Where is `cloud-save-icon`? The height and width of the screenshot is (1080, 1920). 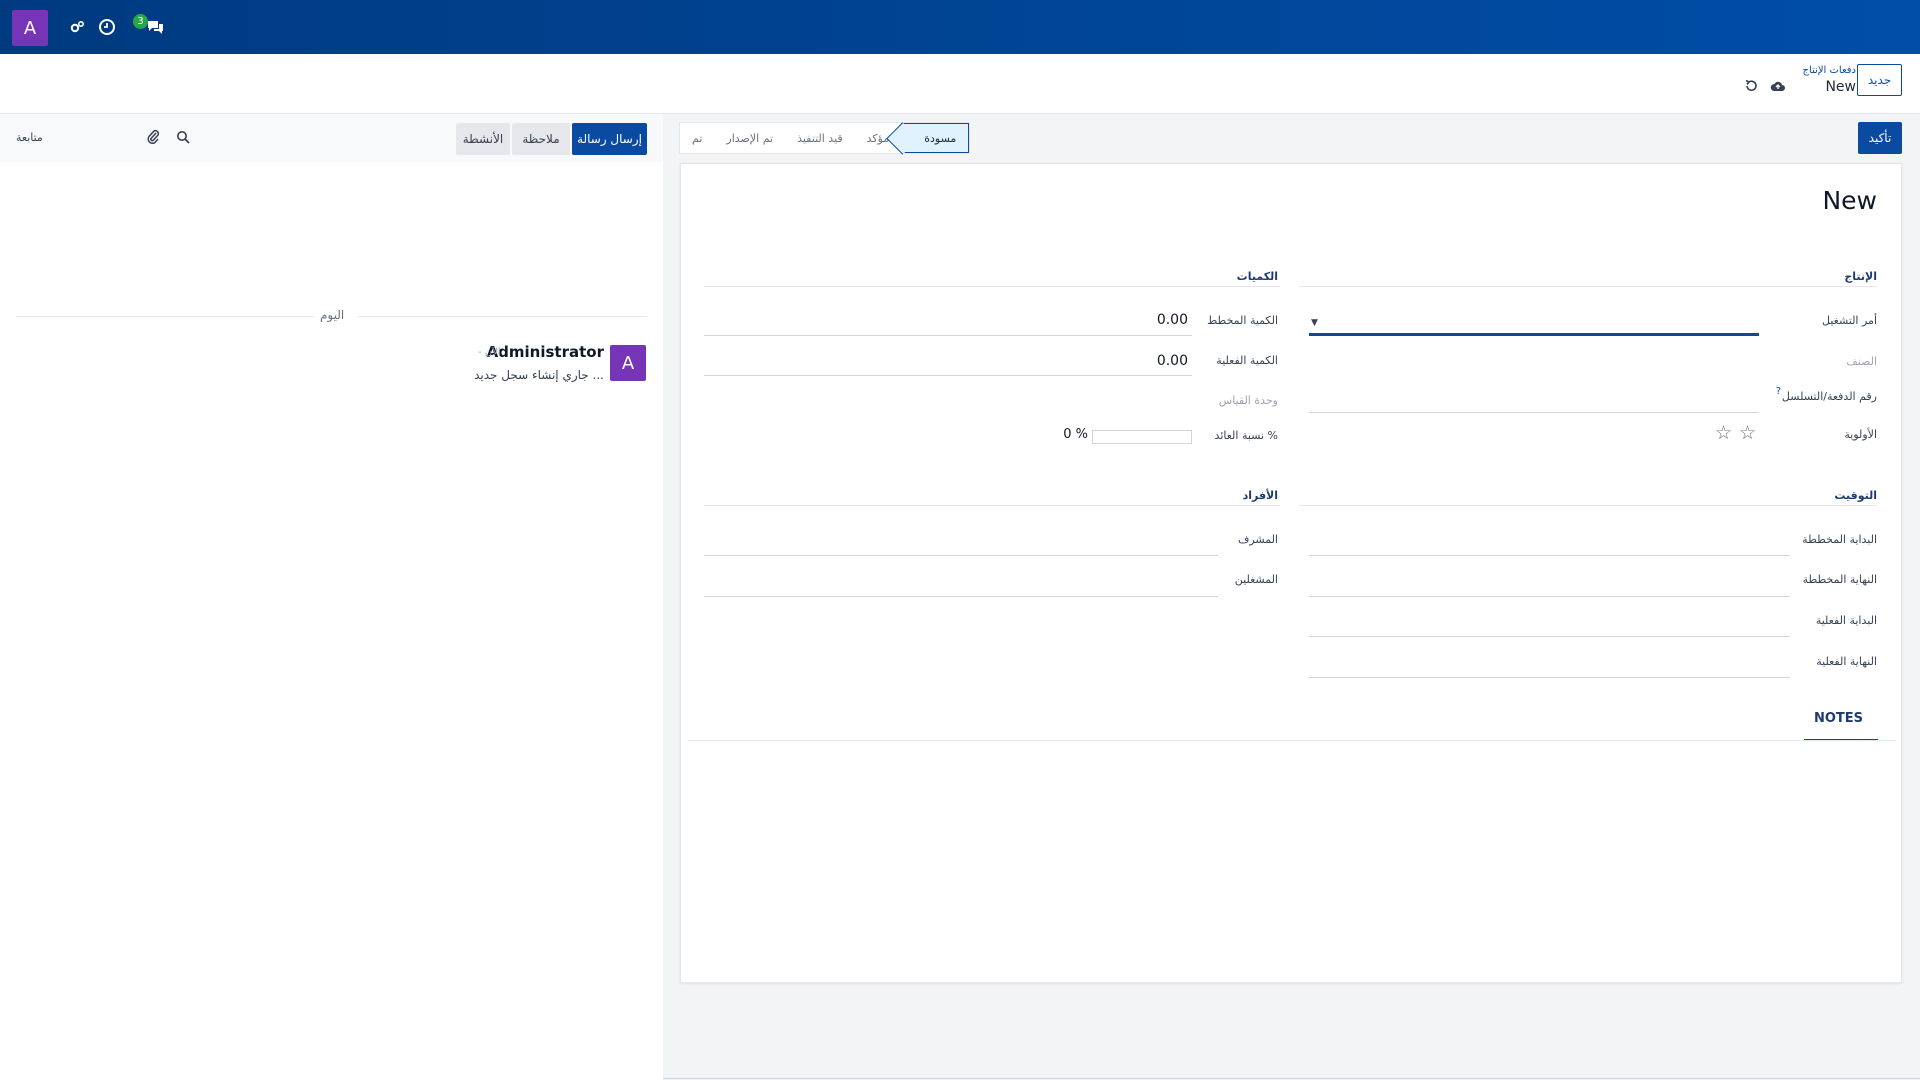 cloud-save-icon is located at coordinates (1778, 86).